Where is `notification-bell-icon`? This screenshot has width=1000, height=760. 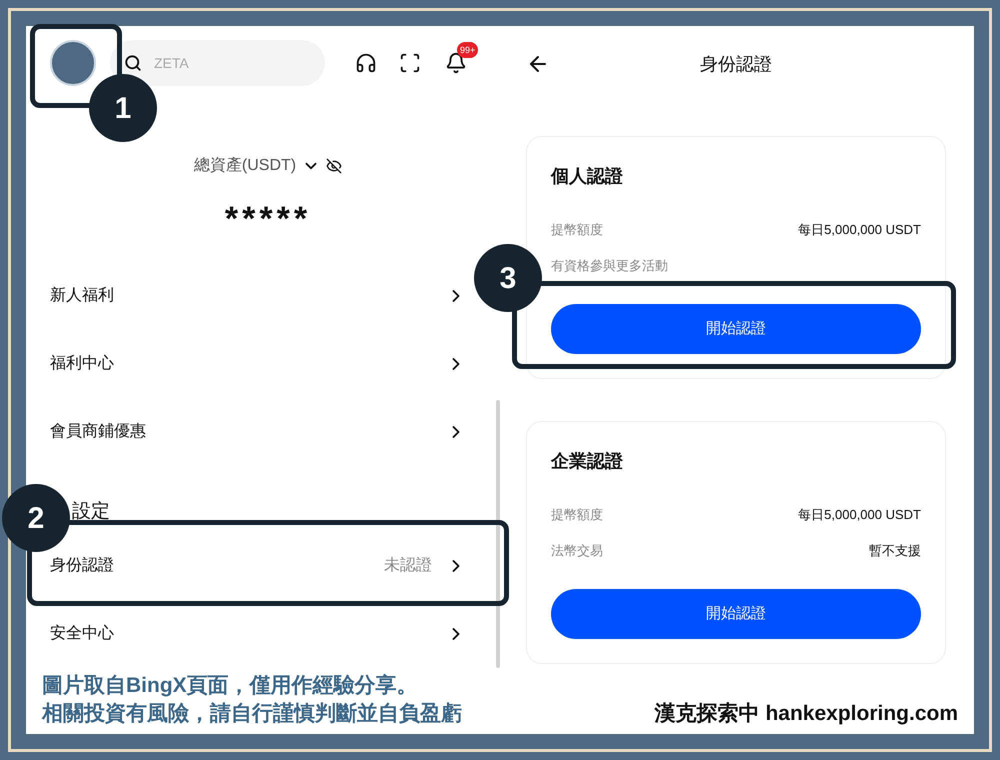
notification-bell-icon is located at coordinates (456, 63).